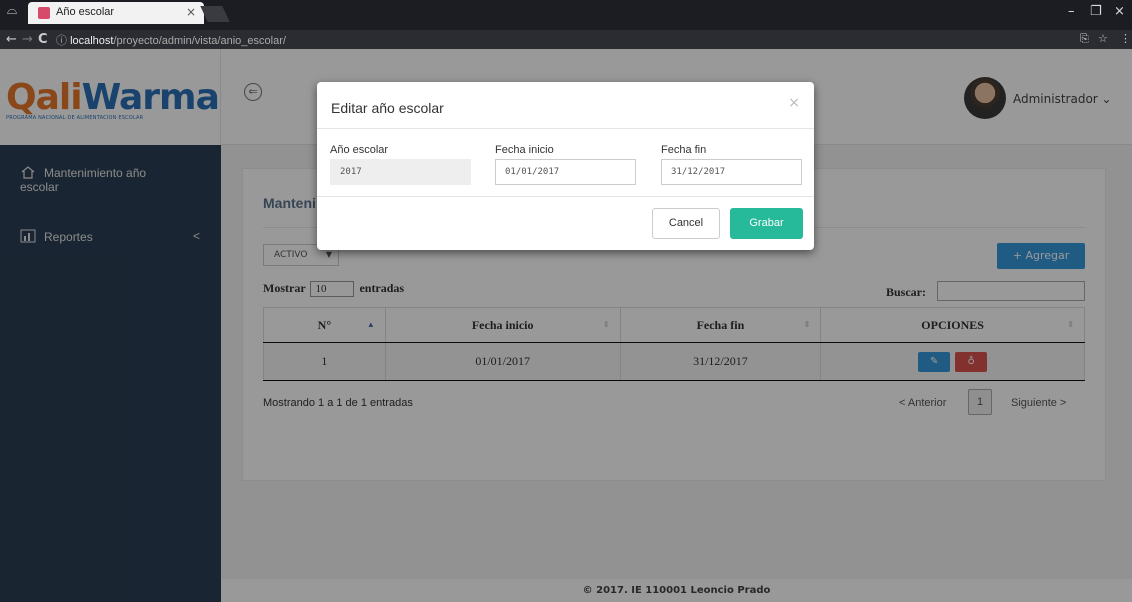 Image resolution: width=1132 pixels, height=602 pixels. I want to click on cancel-button: Cancel, so click(686, 223).